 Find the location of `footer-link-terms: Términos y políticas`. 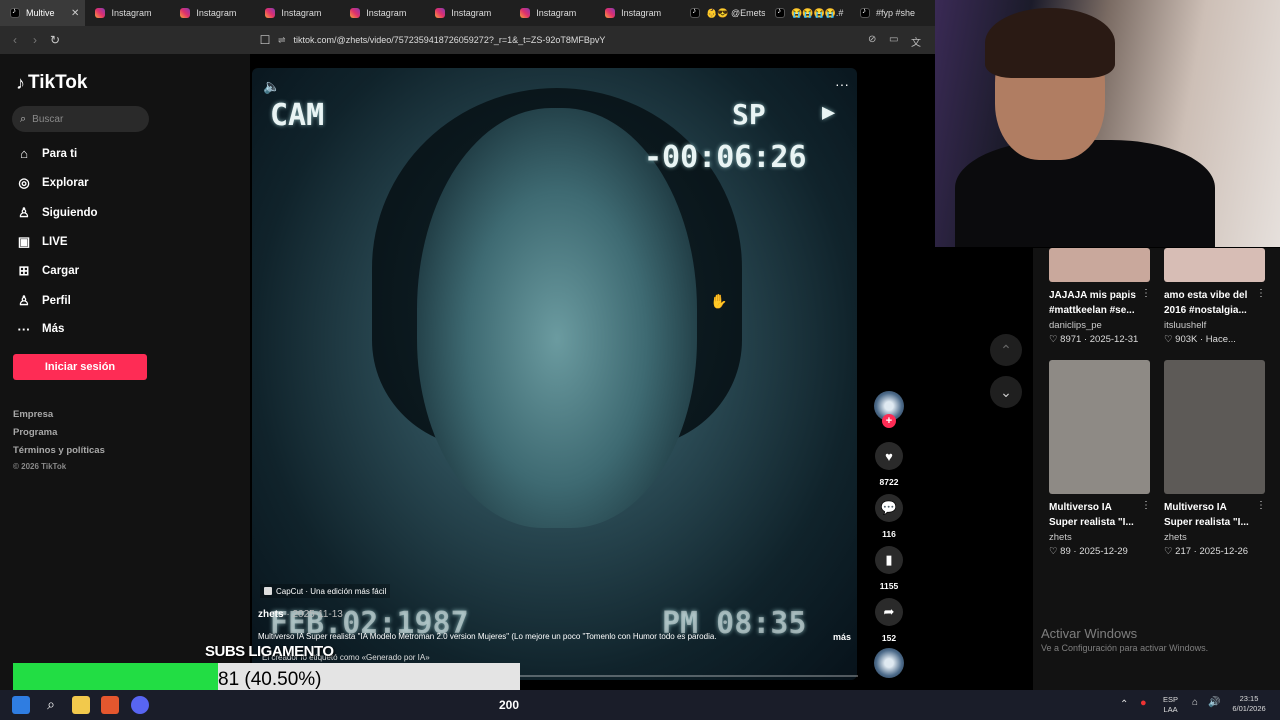

footer-link-terms: Términos y políticas is located at coordinates (59, 450).